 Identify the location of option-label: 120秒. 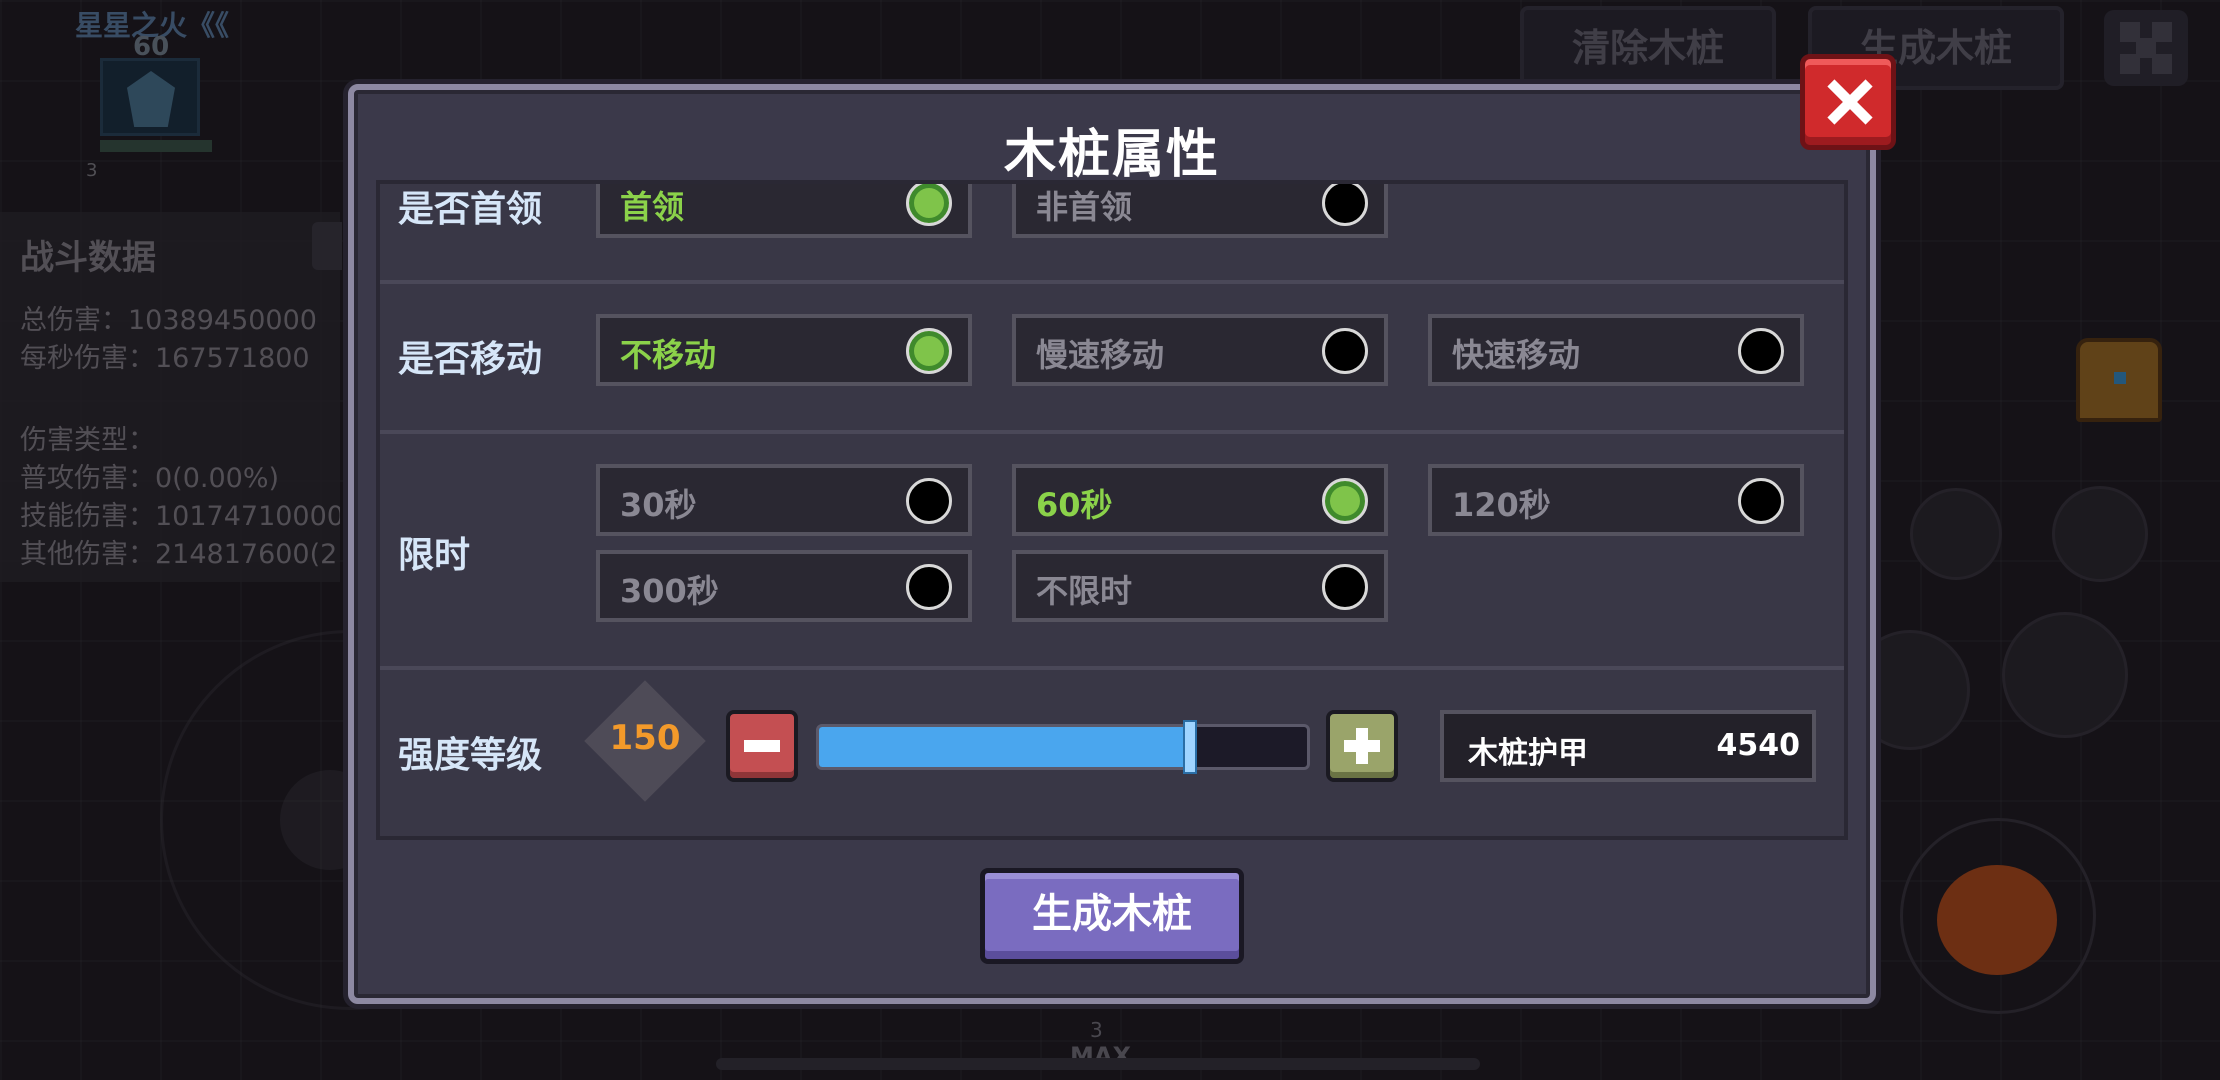
(1501, 505).